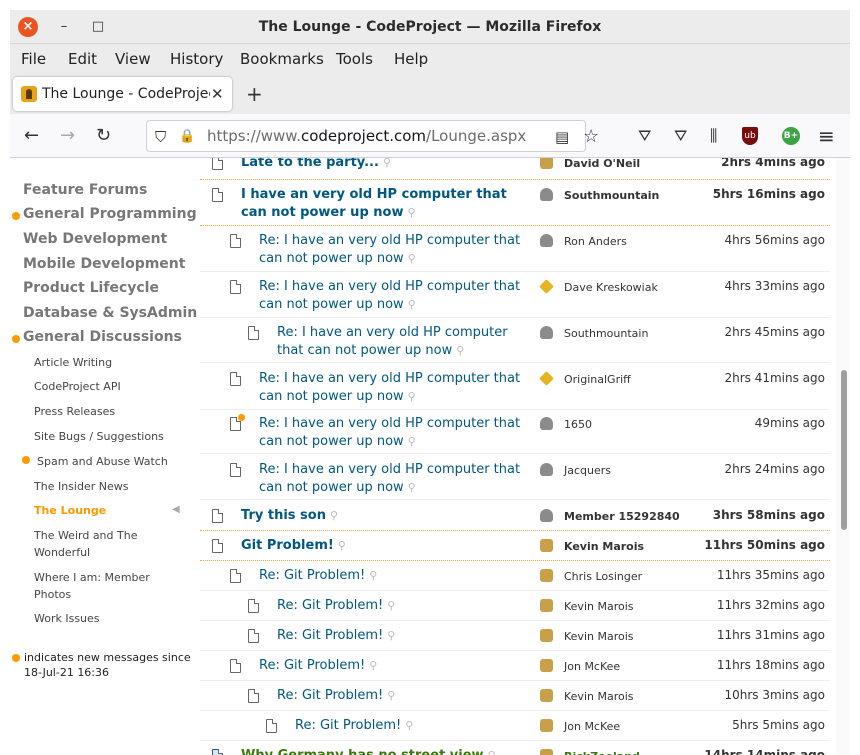 The width and height of the screenshot is (860, 755). Describe the element at coordinates (103, 136) in the screenshot. I see `reload-button: ↻` at that location.